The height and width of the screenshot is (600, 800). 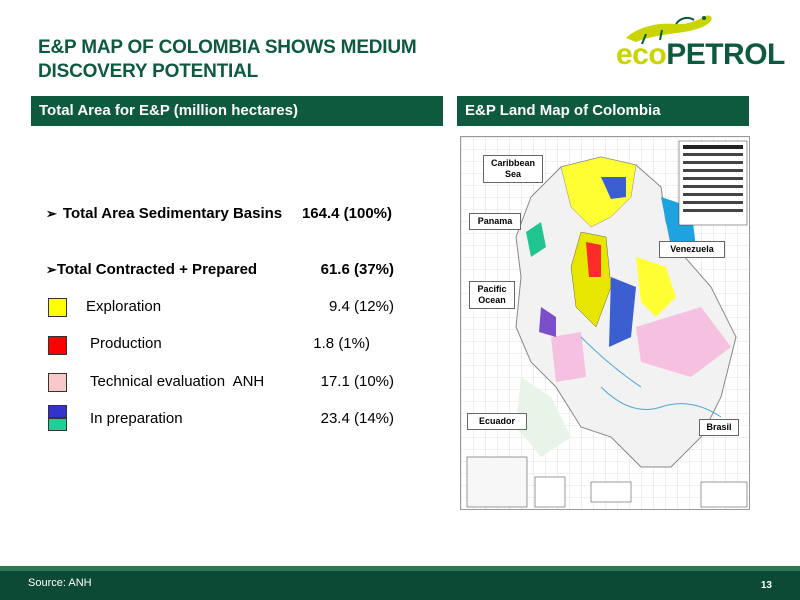 What do you see at coordinates (766, 585) in the screenshot?
I see `page-number: 13` at bounding box center [766, 585].